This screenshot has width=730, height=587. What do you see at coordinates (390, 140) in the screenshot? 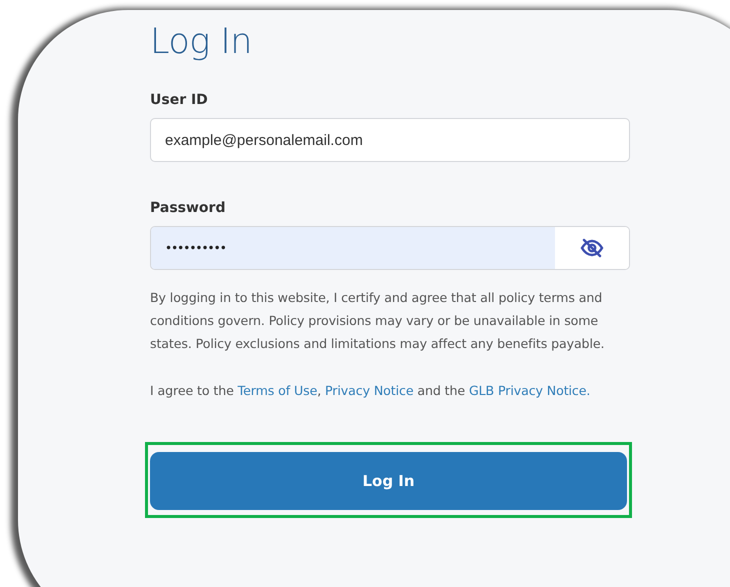
I see `user-id-field: example@personalemail.com` at bounding box center [390, 140].